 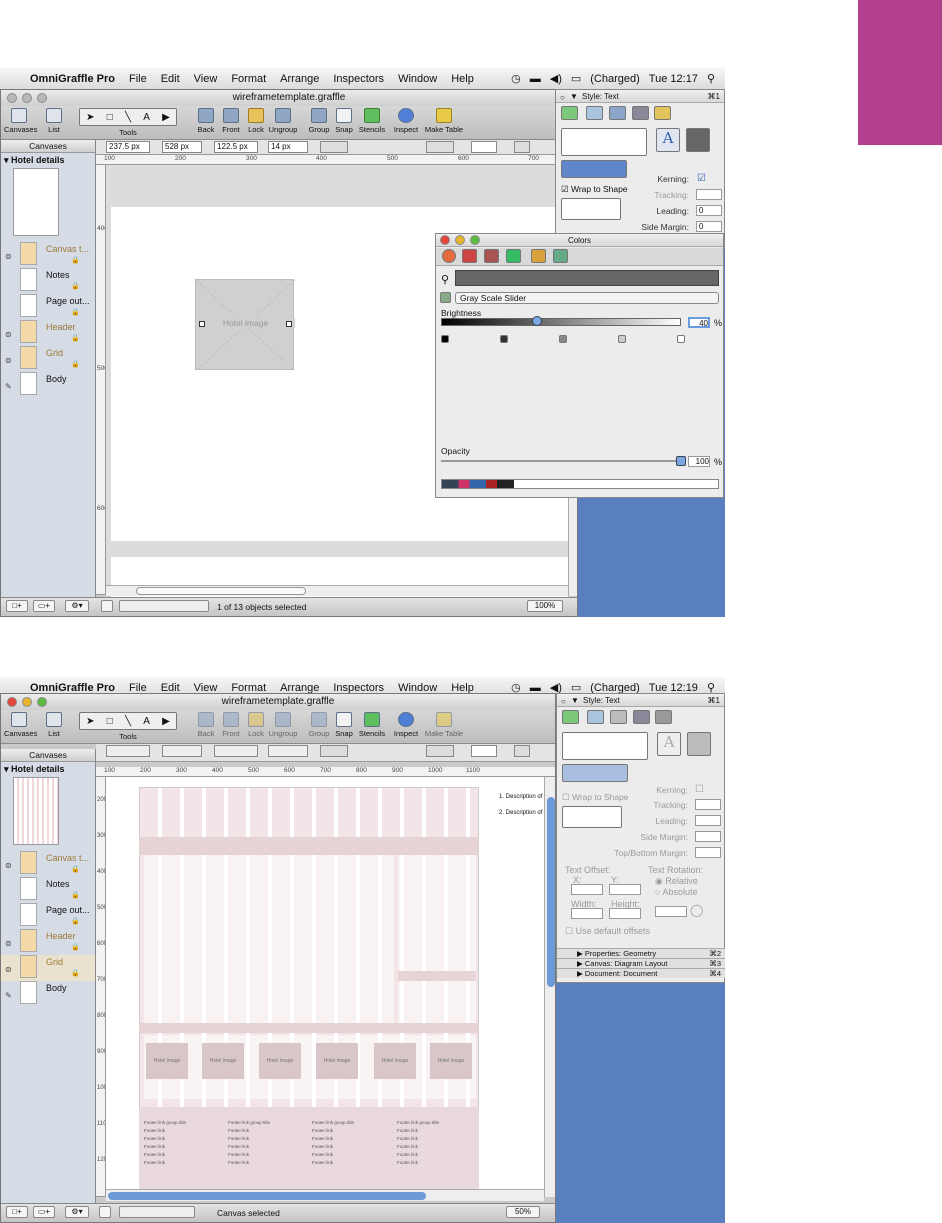 What do you see at coordinates (289, 324) in the screenshot?
I see `selection-handle-right` at bounding box center [289, 324].